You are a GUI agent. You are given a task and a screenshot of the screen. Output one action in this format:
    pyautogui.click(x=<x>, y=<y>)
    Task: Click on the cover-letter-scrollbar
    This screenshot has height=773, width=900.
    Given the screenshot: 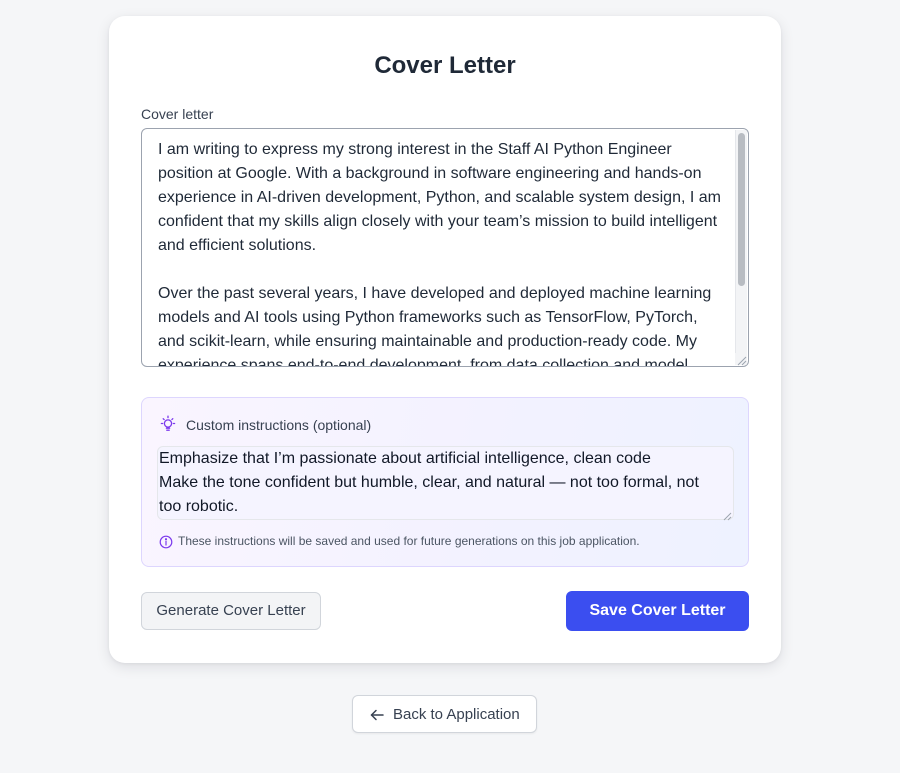 What is the action you would take?
    pyautogui.click(x=741, y=247)
    